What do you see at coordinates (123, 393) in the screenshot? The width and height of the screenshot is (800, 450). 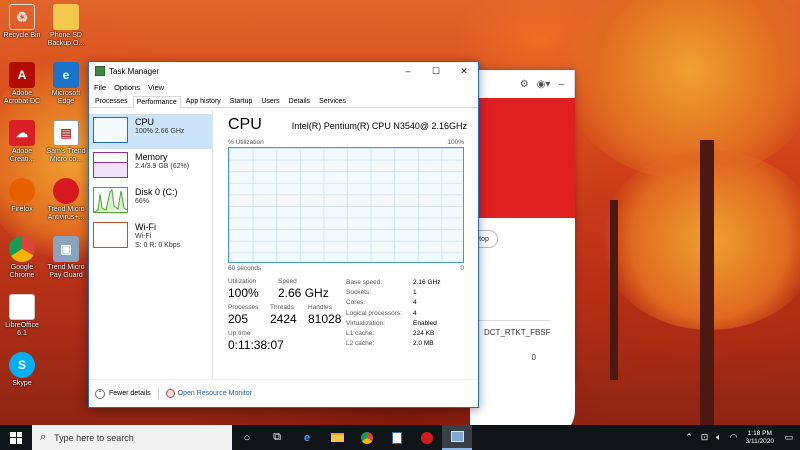 I see `fewer-details-button: ⌃ Fewer details` at bounding box center [123, 393].